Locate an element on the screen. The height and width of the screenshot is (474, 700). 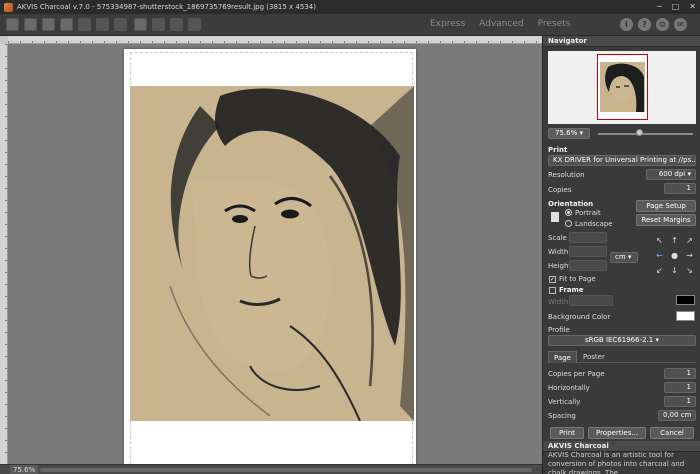
reset-margins-button: Reset Margins is located at coordinates (666, 220).